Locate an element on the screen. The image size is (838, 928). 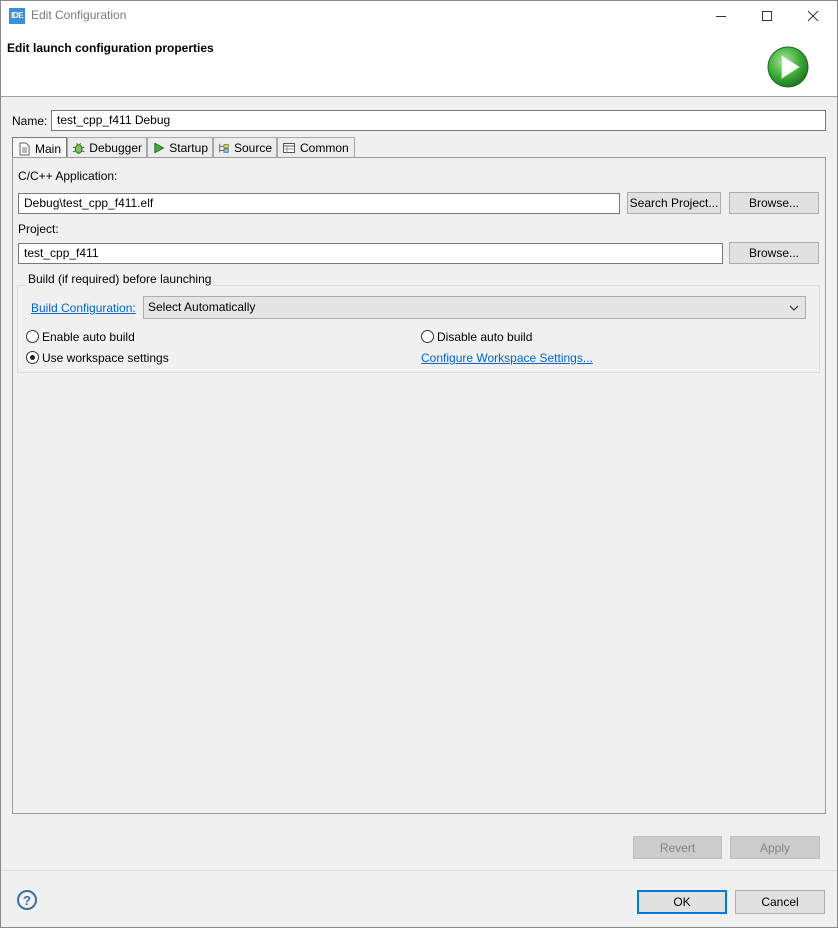
disable-auto-build-label: Disable auto build is located at coordinates (485, 337).